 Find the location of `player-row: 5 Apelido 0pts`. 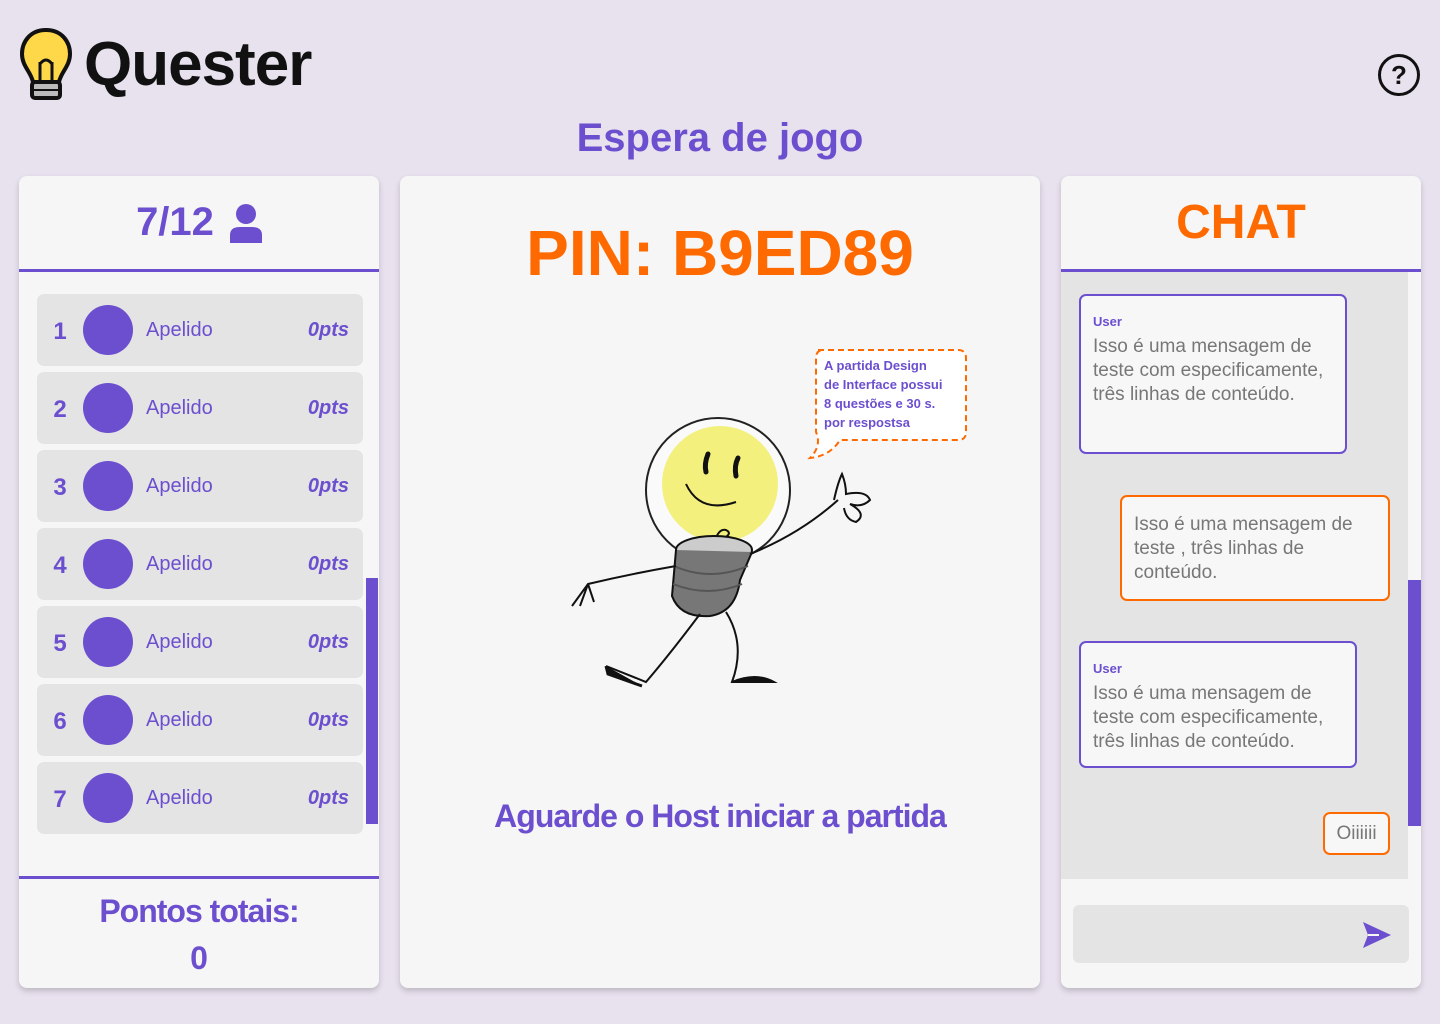

player-row: 5 Apelido 0pts is located at coordinates (200, 642).